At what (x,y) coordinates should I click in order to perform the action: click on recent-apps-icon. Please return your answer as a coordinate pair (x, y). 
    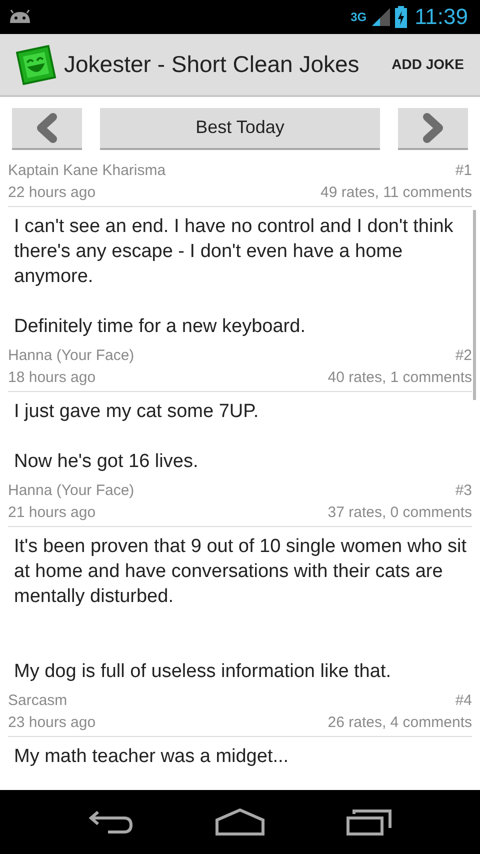
    Looking at the image, I should click on (369, 822).